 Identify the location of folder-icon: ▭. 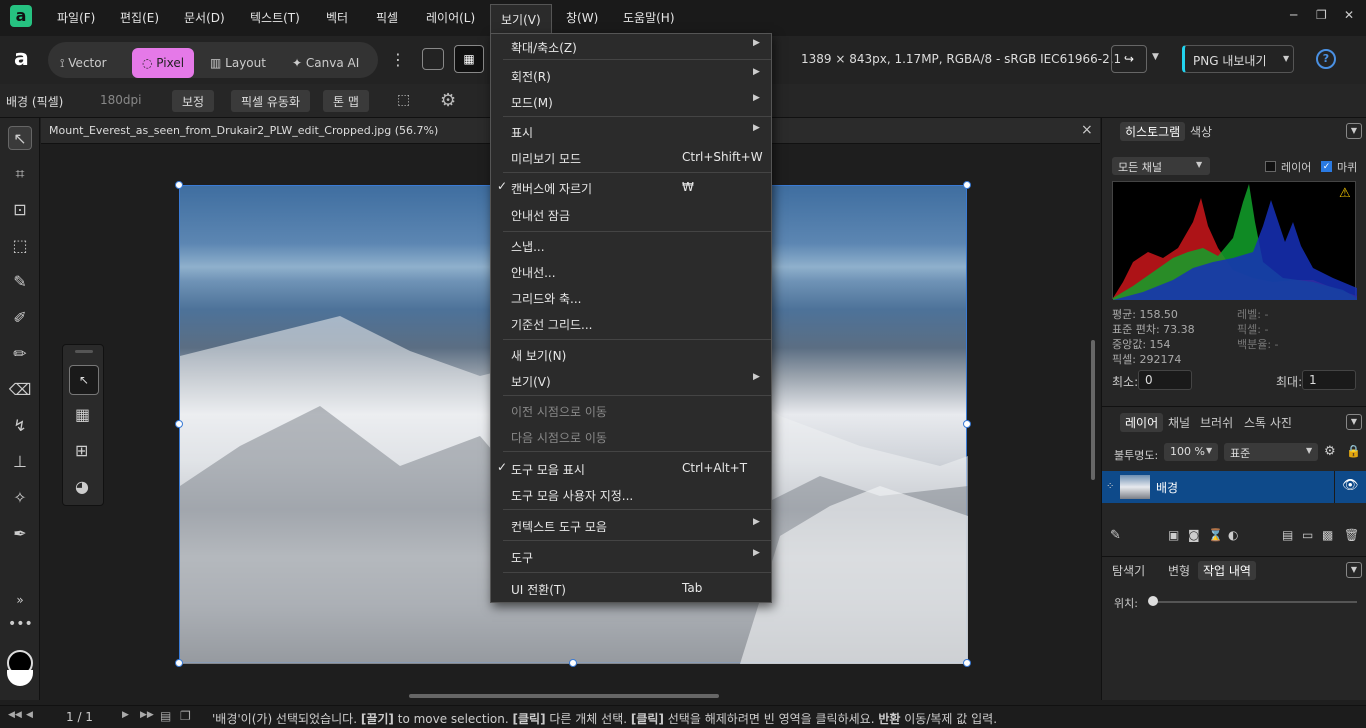
(1307, 535).